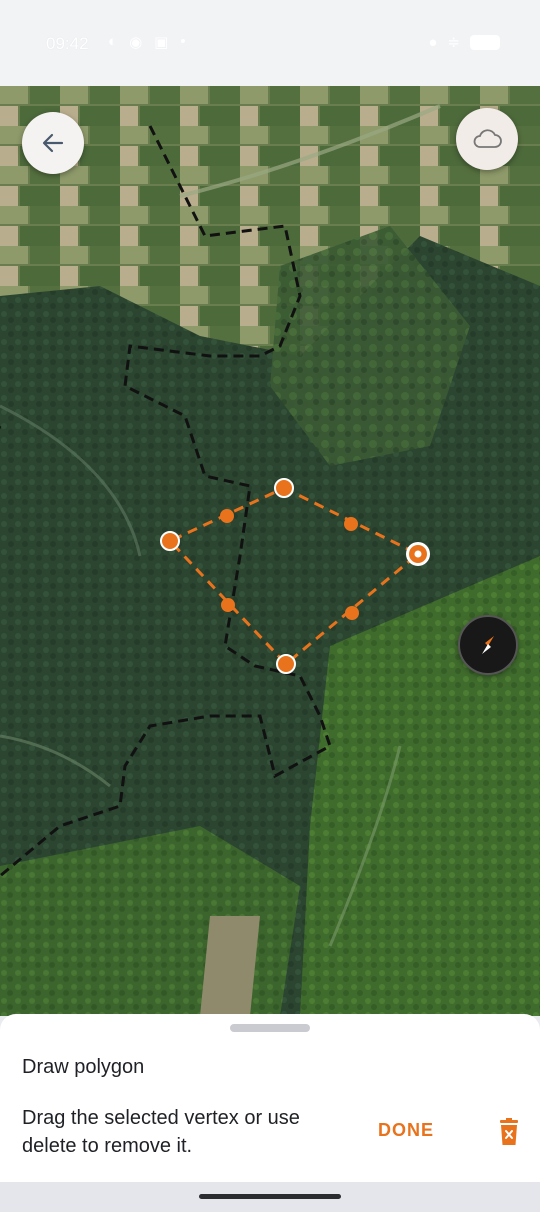 The width and height of the screenshot is (540, 1212). What do you see at coordinates (433, 42) in the screenshot?
I see `signal-icon: ●` at bounding box center [433, 42].